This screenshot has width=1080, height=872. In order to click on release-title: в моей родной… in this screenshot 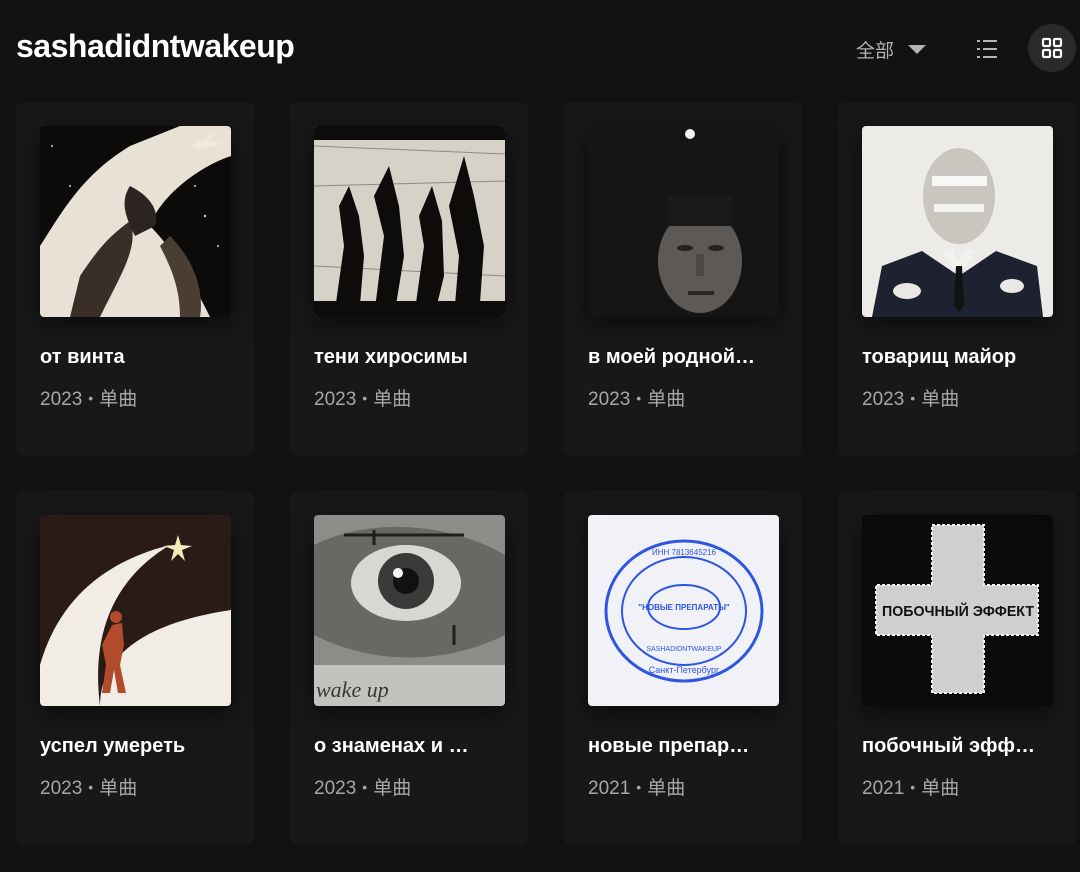, I will do `click(672, 357)`.